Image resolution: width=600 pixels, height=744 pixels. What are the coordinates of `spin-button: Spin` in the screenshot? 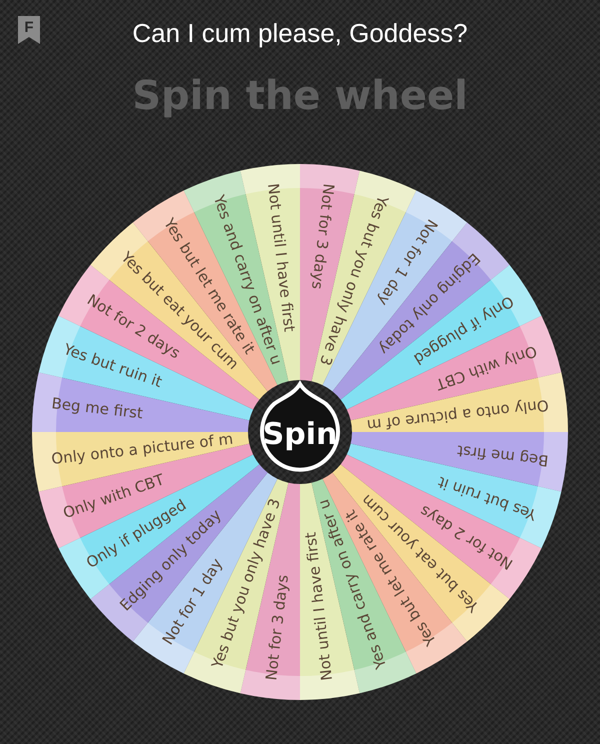 It's located at (300, 427).